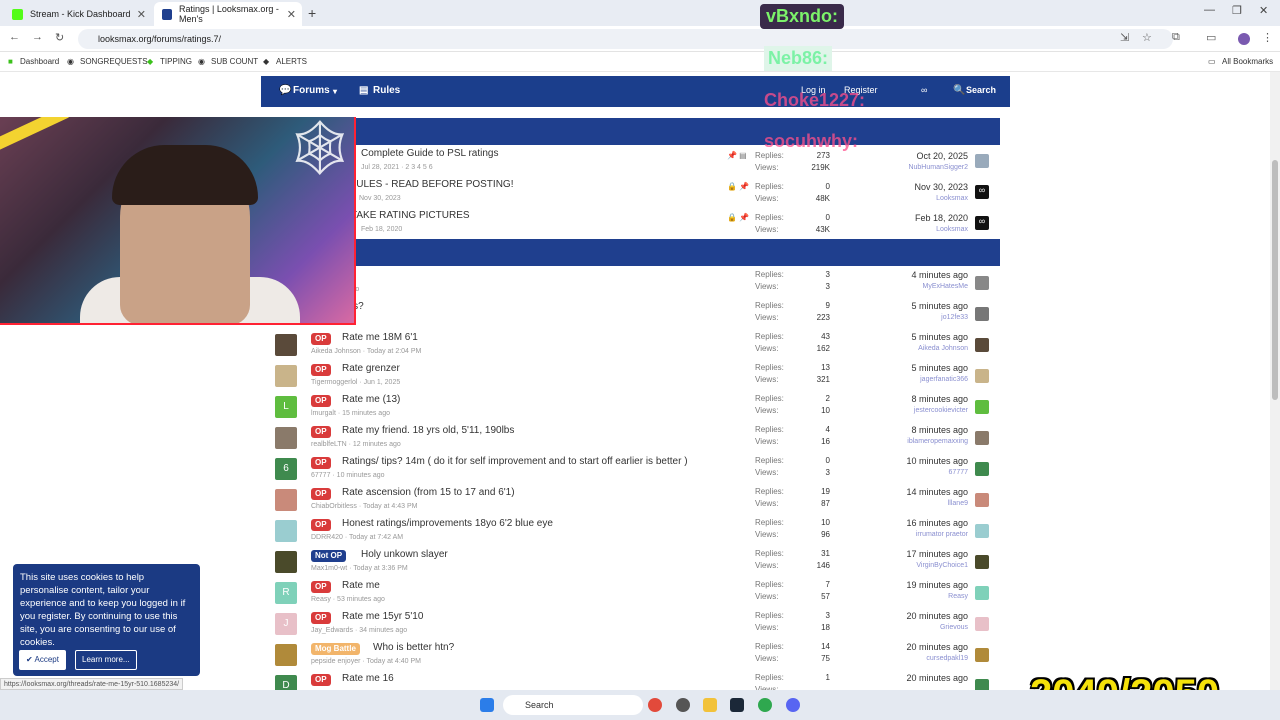  I want to click on bookmark-tipping: TIPPING, so click(176, 61).